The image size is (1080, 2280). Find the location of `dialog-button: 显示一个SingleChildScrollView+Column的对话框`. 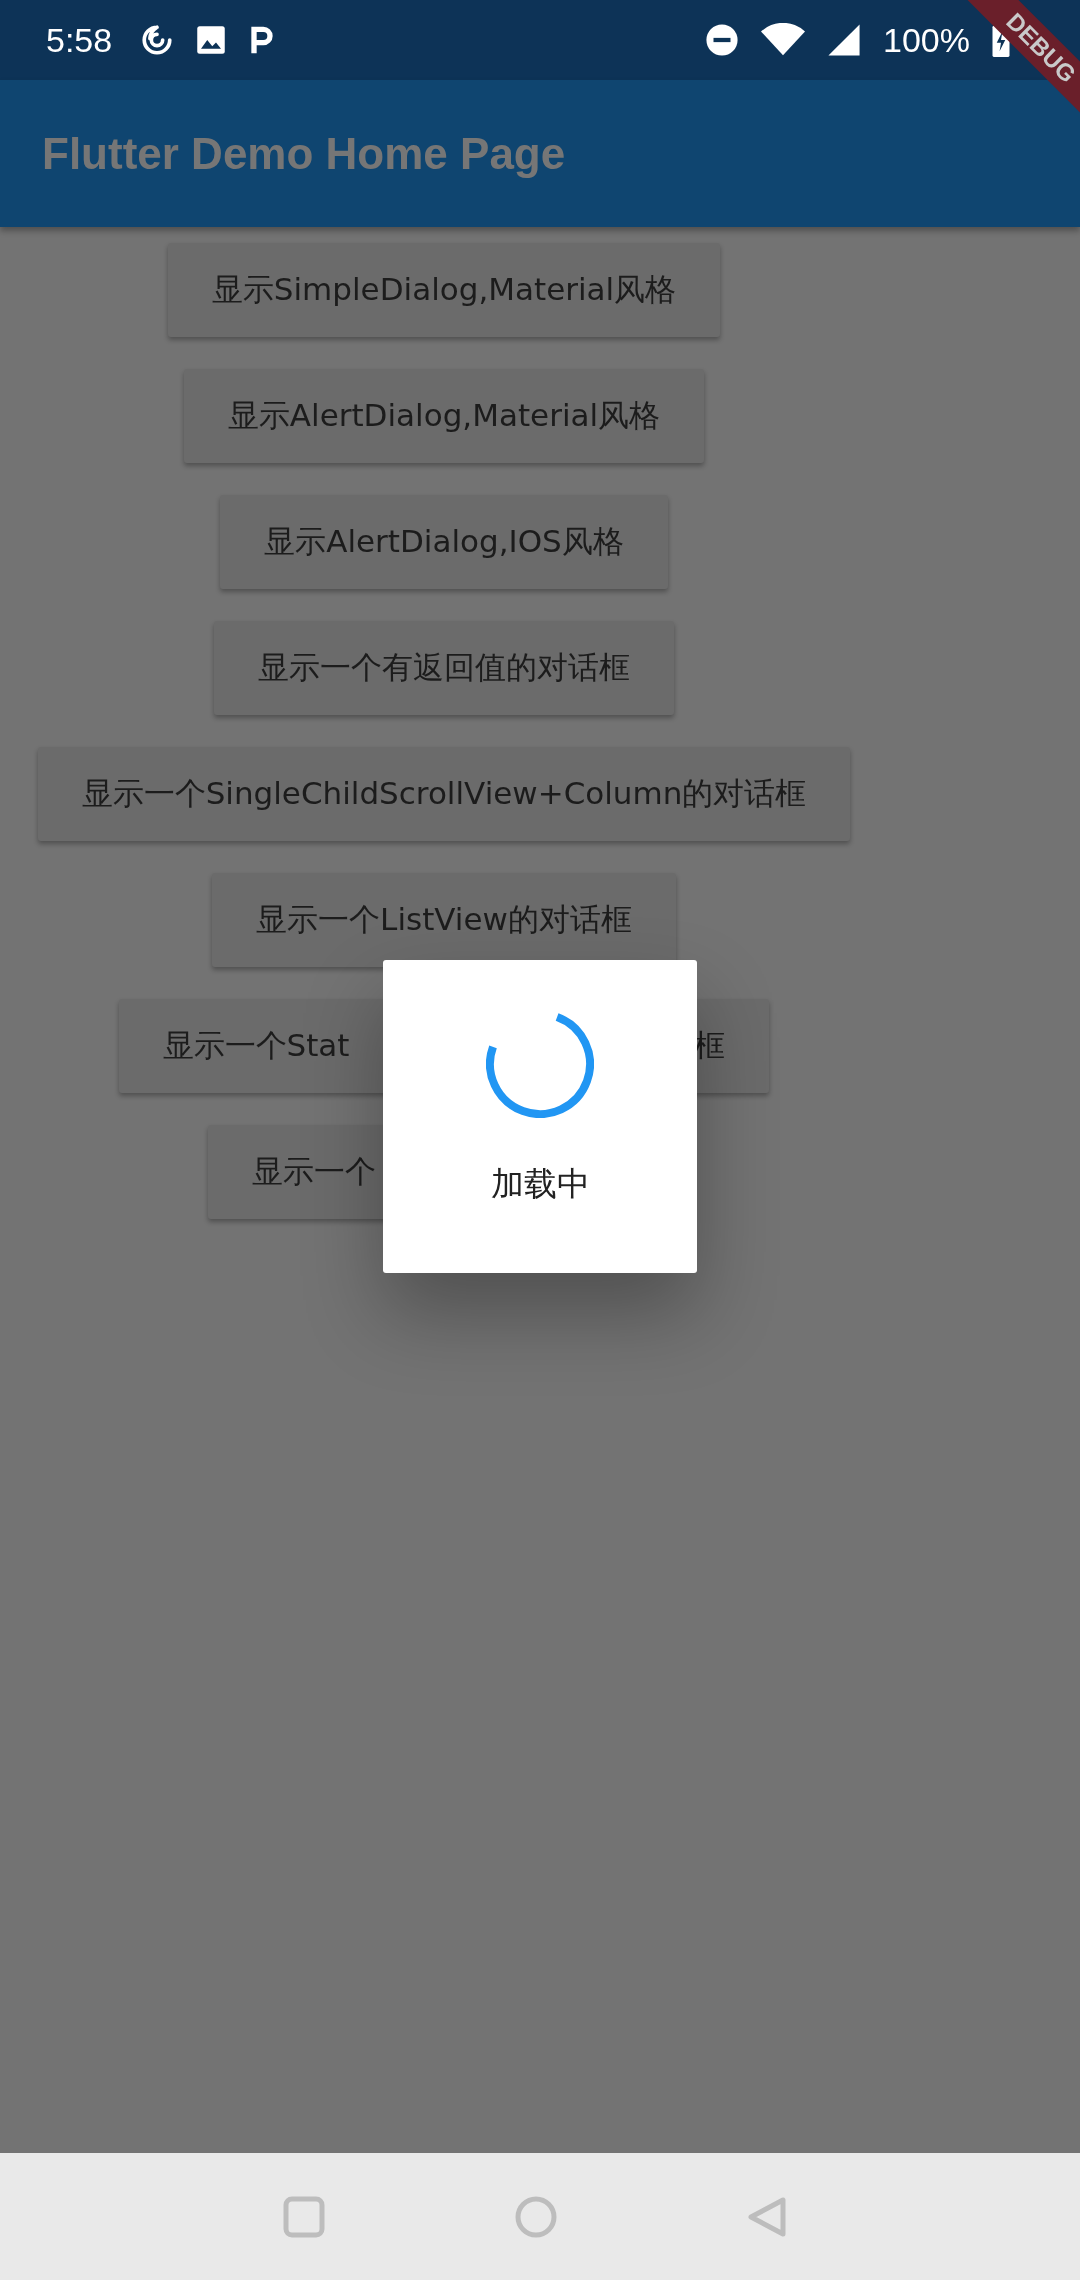

dialog-button: 显示一个SingleChildScrollView+Column的对话框 is located at coordinates (444, 794).